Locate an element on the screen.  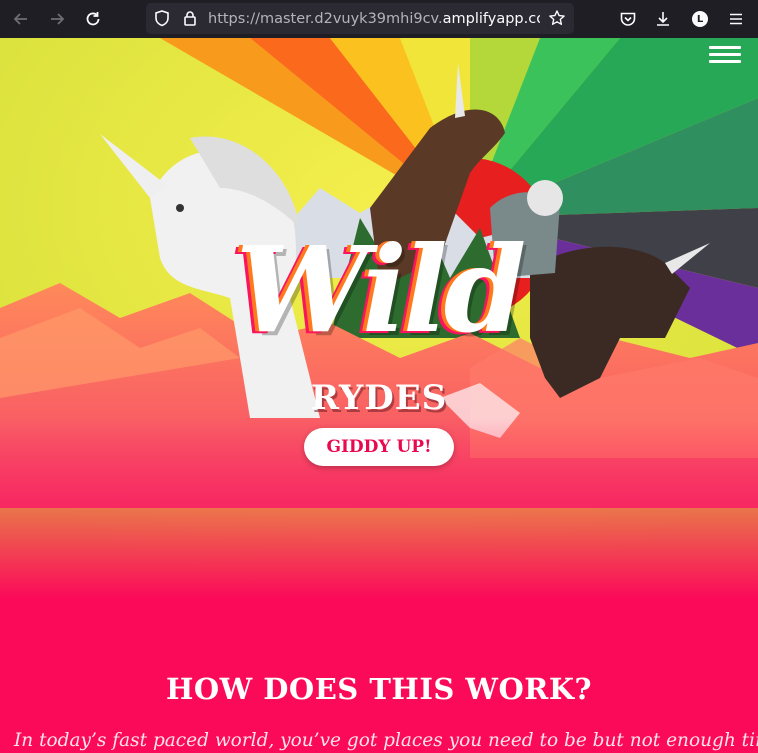
app-menu-icon is located at coordinates (736, 19).